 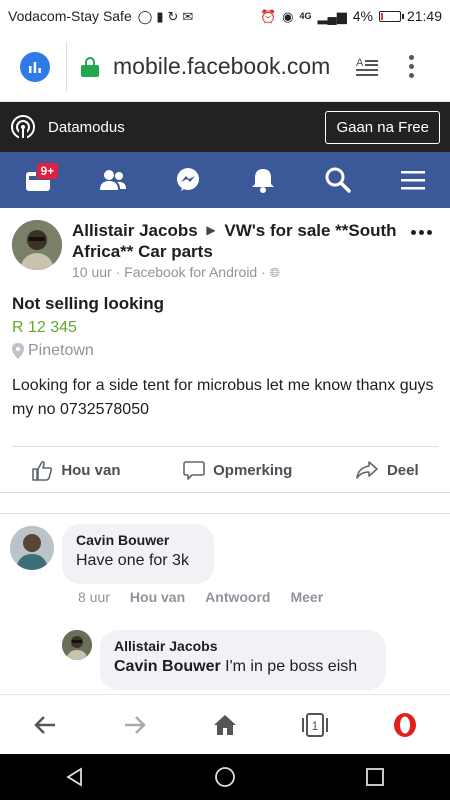 I want to click on listing-price: R 12 345, so click(x=44, y=327).